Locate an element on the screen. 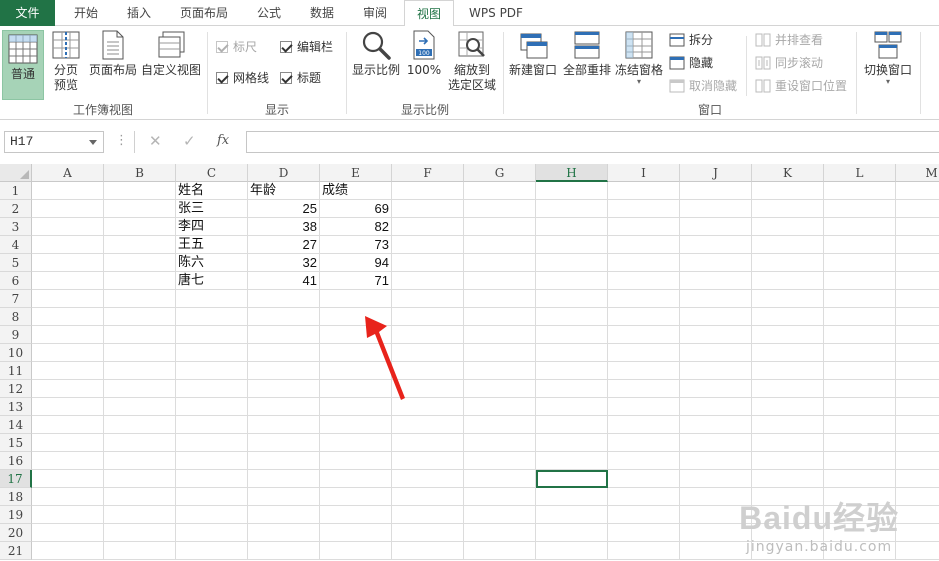 The height and width of the screenshot is (561, 939). cell-I20 is located at coordinates (644, 533).